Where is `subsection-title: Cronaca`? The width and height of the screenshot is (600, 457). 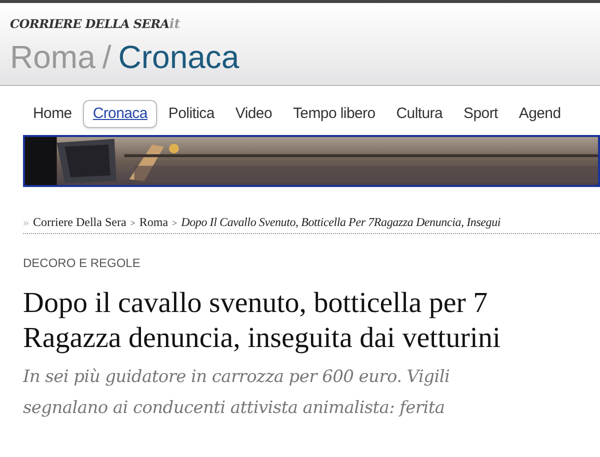 subsection-title: Cronaca is located at coordinates (179, 57).